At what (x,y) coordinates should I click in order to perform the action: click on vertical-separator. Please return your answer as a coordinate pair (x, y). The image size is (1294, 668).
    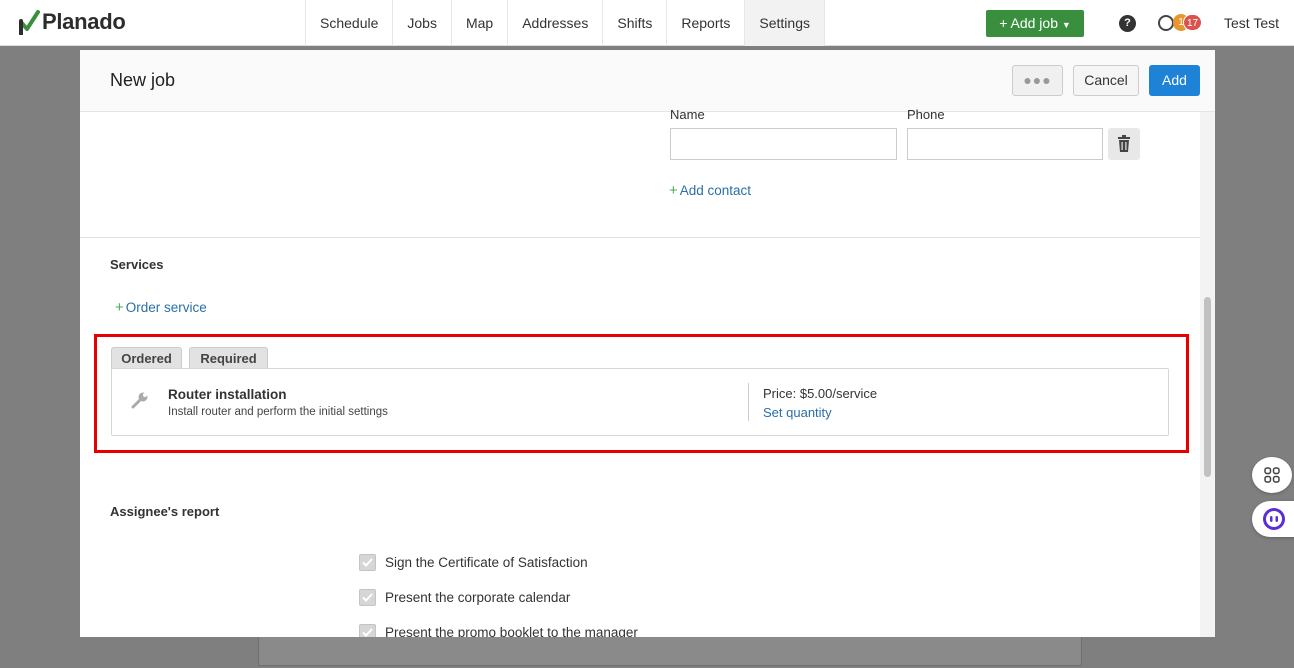
    Looking at the image, I should click on (748, 402).